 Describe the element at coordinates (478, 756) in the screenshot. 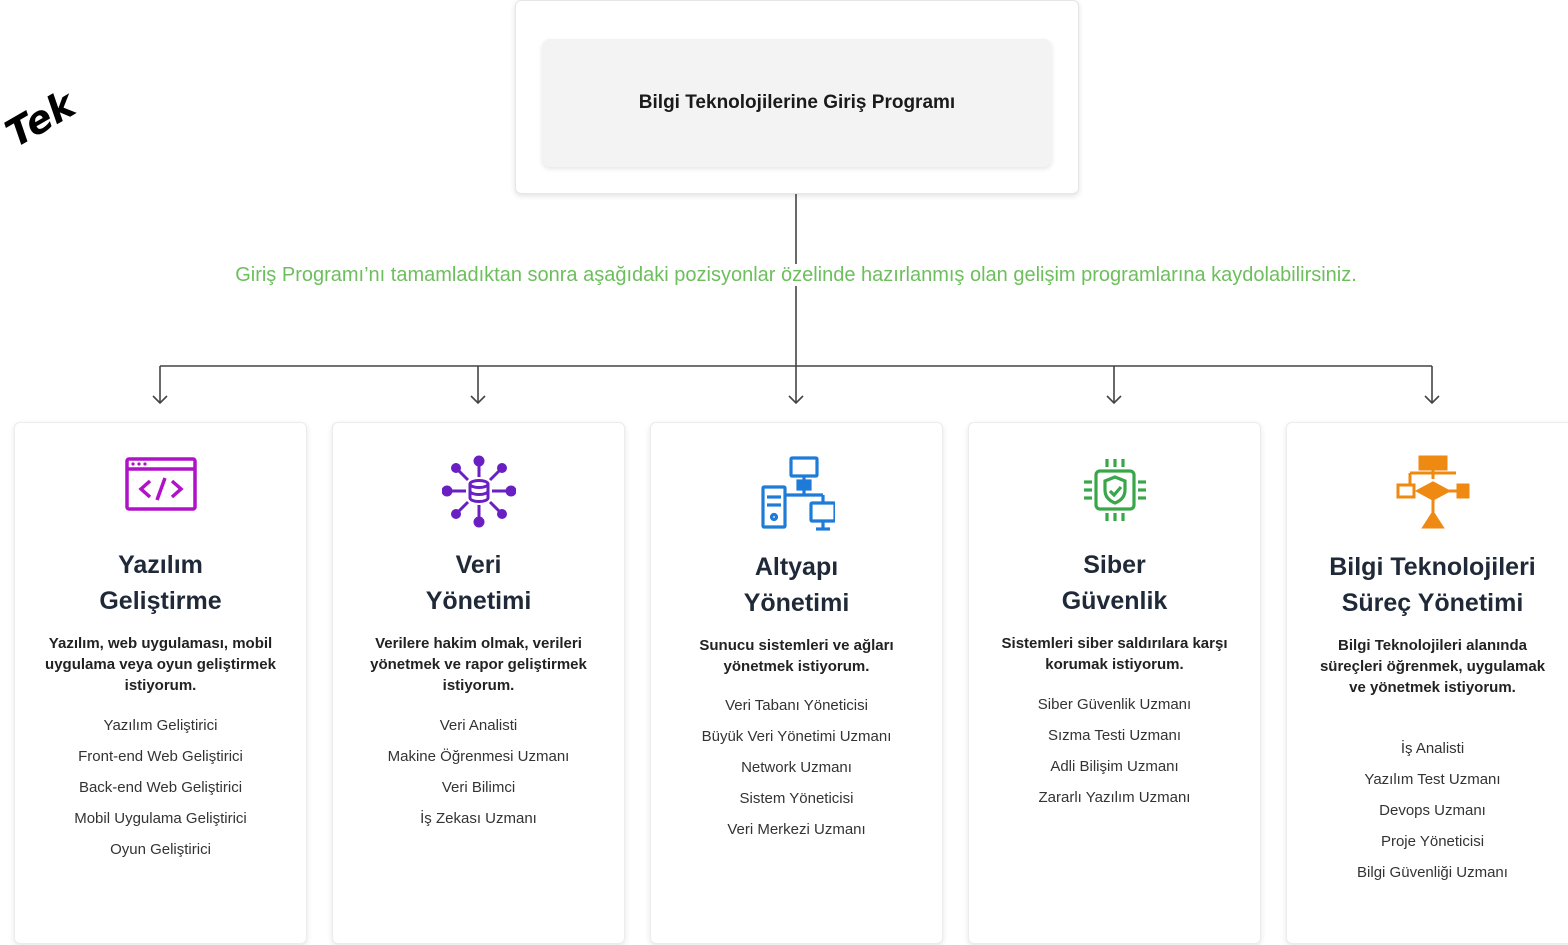

I see `list-item: Makine Öğrenmesi Uzmanı` at that location.